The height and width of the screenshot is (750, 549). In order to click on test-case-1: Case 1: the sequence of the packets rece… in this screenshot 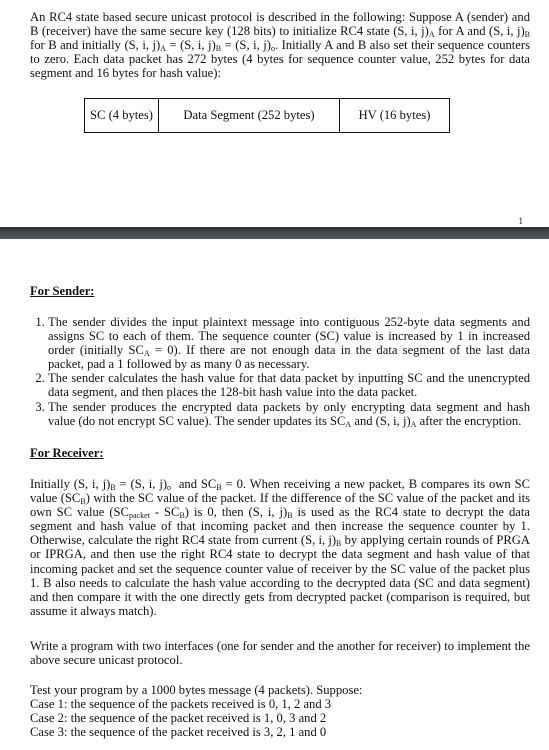, I will do `click(181, 704)`.